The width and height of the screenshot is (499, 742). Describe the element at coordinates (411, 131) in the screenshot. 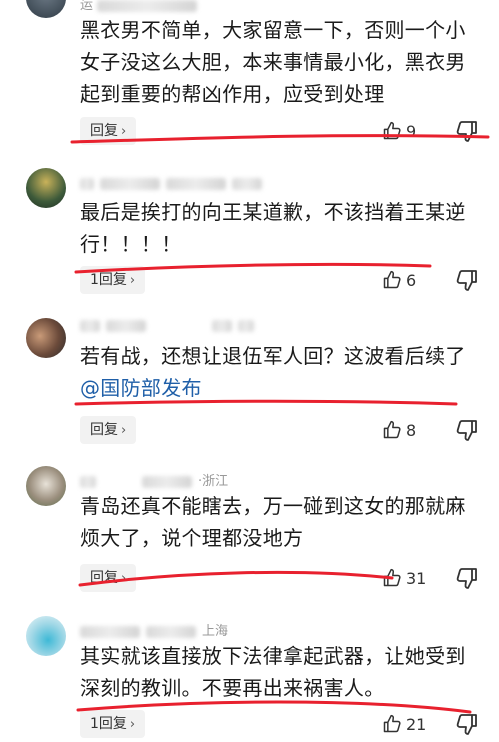

I see `like-count: 9` at that location.